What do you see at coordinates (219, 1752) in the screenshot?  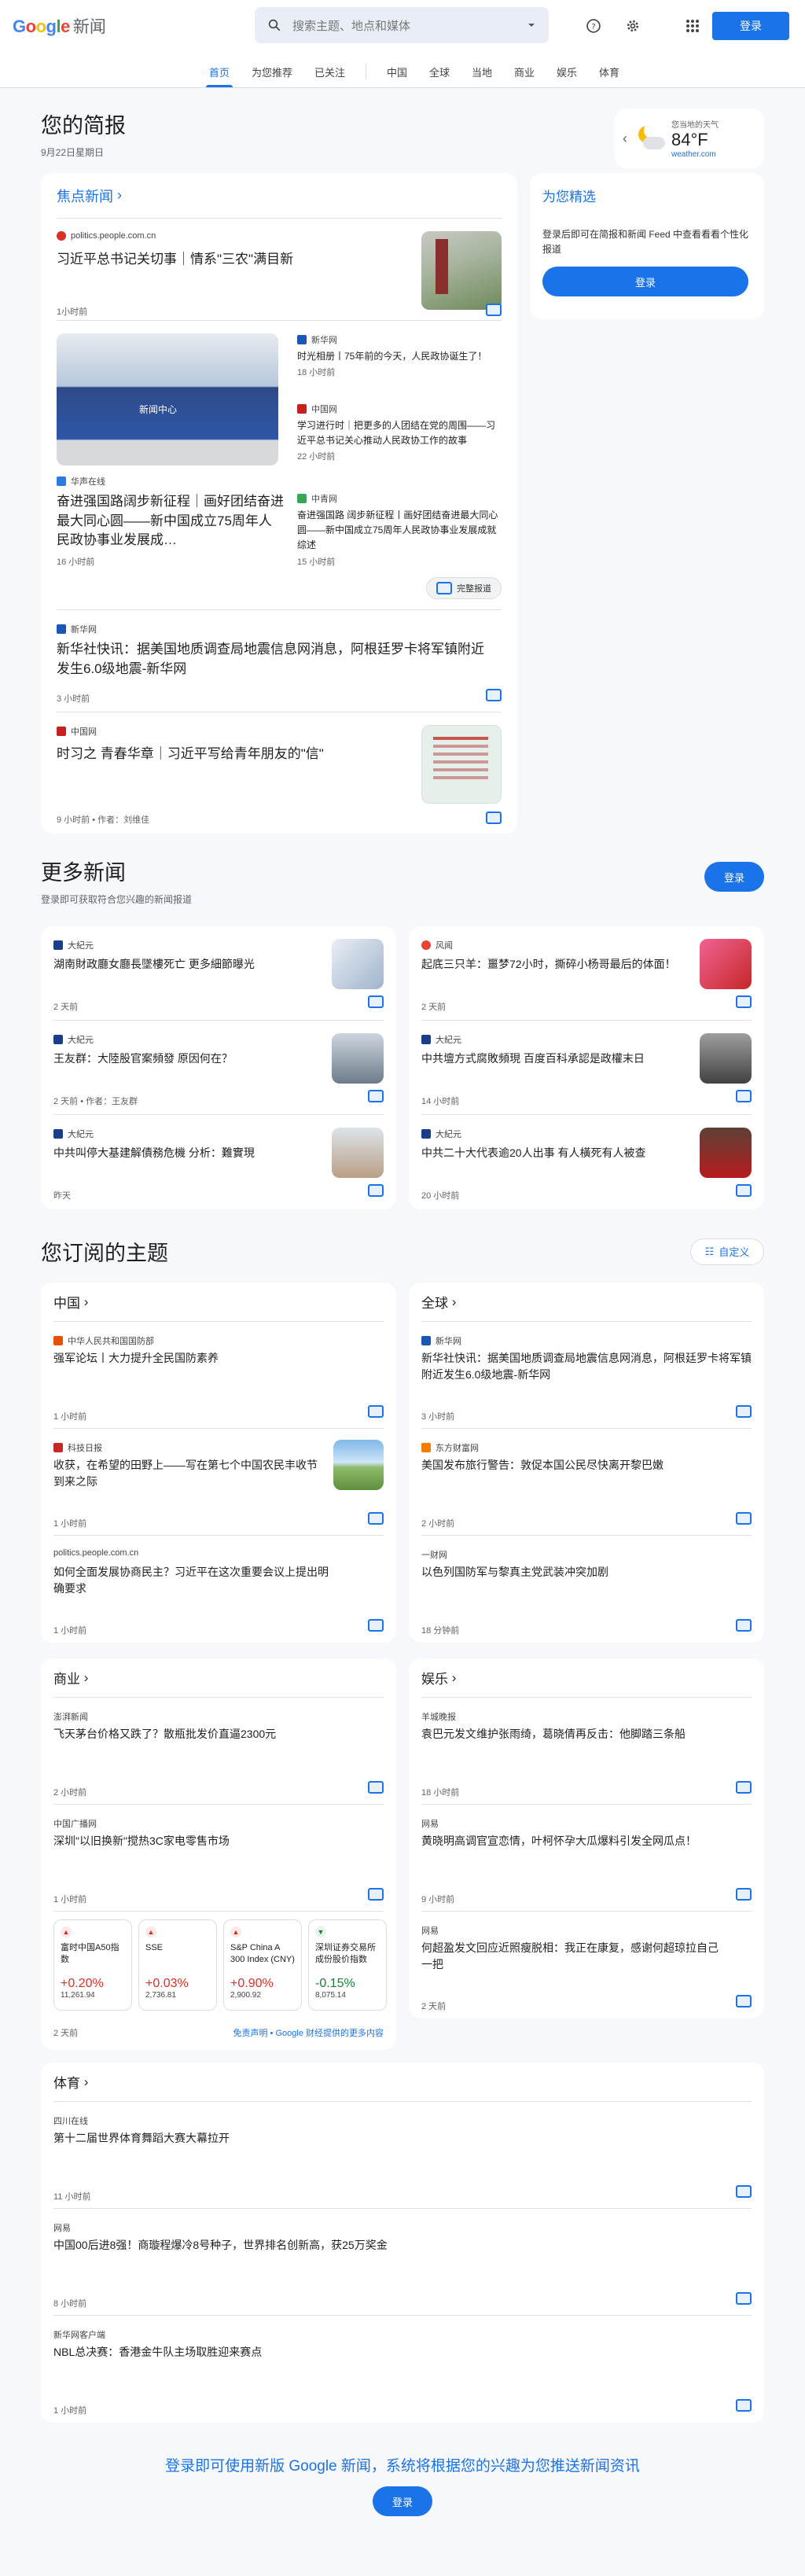 I see `list-item: 澎湃新闻 飞天茅台价格又跌了？散瓶批发价直逼2300元 2 小时前` at bounding box center [219, 1752].